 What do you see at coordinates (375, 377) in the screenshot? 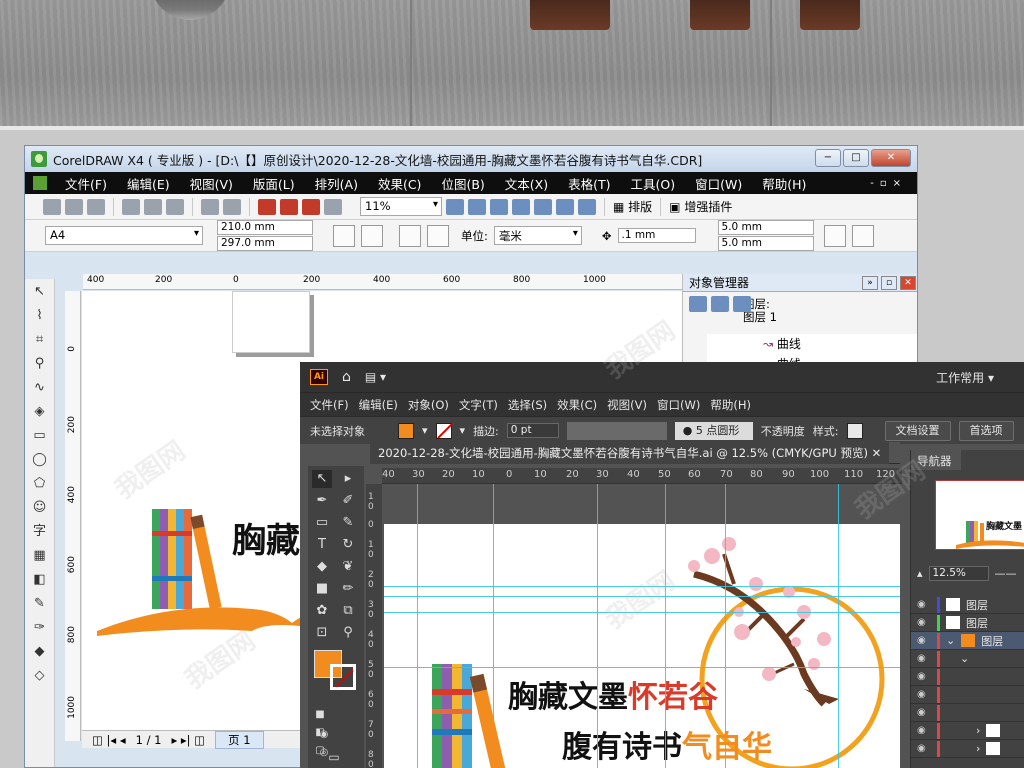
I see `arrange-docs-icon: ▤ ▾` at bounding box center [375, 377].